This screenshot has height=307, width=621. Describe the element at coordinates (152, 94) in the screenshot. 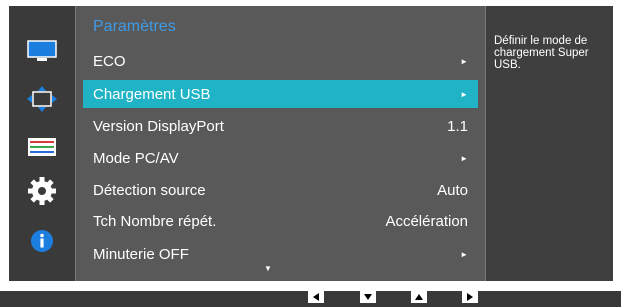

I see `menu-item-label: Chargement USB` at that location.